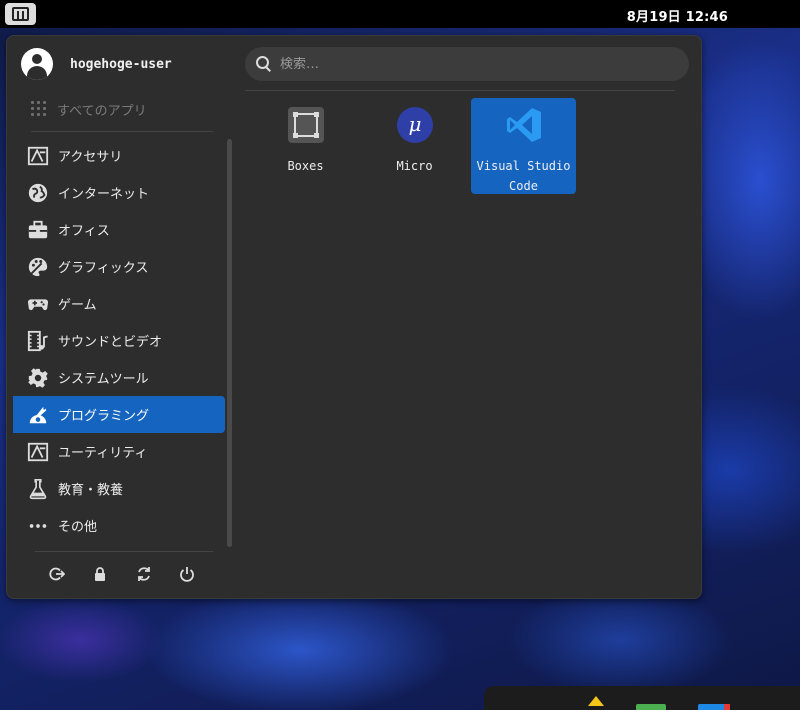  I want to click on all-apps-item: すべてのアプリ, so click(89, 109).